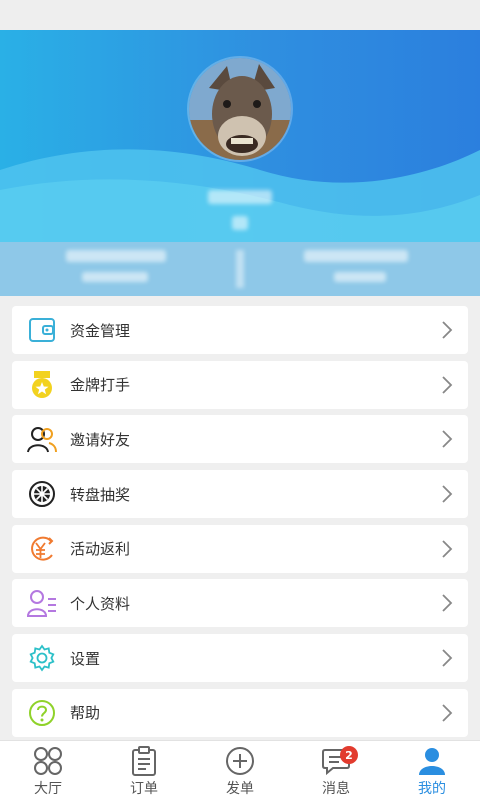 Image resolution: width=480 pixels, height=800 pixels. I want to click on menu-item-help: 帮助, so click(240, 712).